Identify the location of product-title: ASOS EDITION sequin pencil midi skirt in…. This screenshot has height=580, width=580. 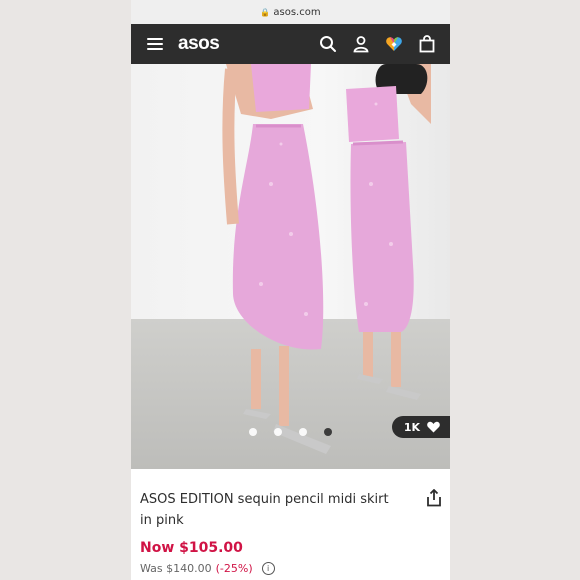
(264, 510).